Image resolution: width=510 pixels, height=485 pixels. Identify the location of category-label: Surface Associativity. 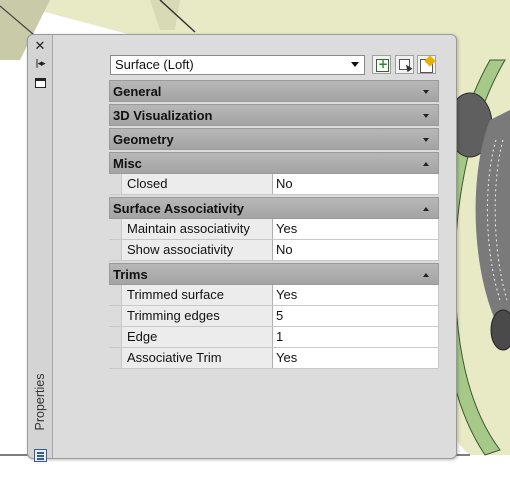
(179, 208).